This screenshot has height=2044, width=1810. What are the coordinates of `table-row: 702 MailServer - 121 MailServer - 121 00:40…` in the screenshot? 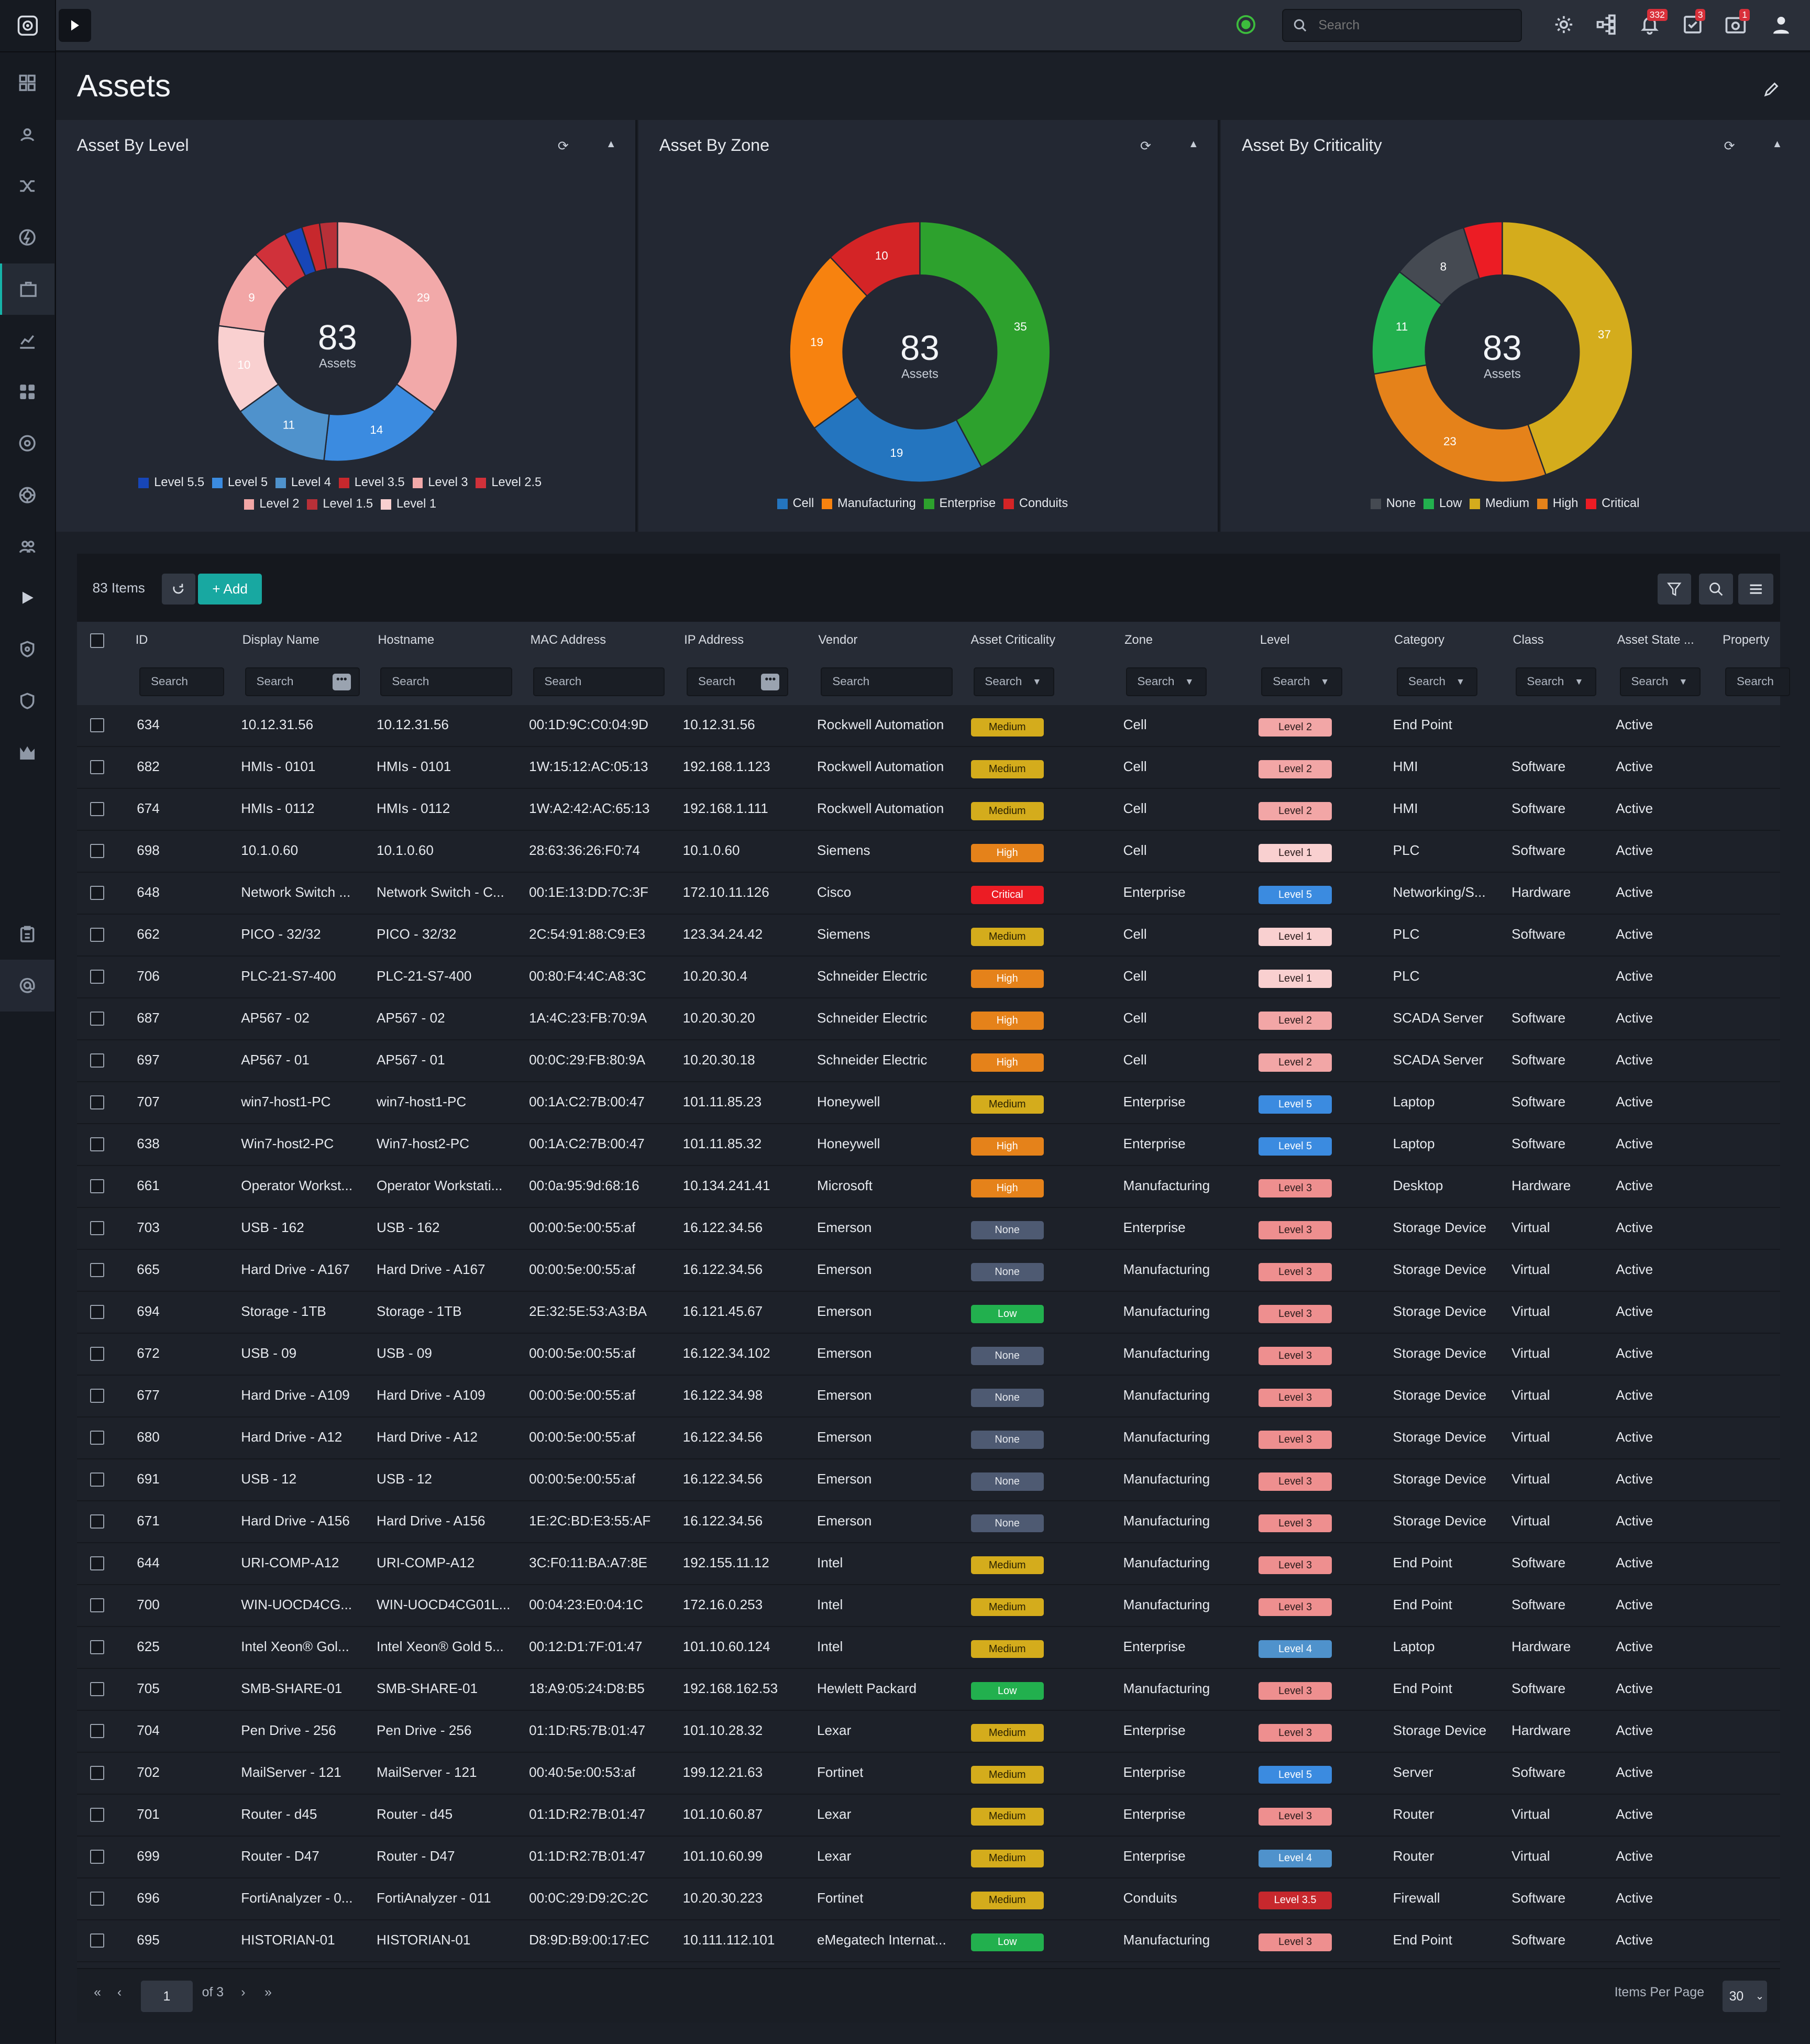 It's located at (928, 1773).